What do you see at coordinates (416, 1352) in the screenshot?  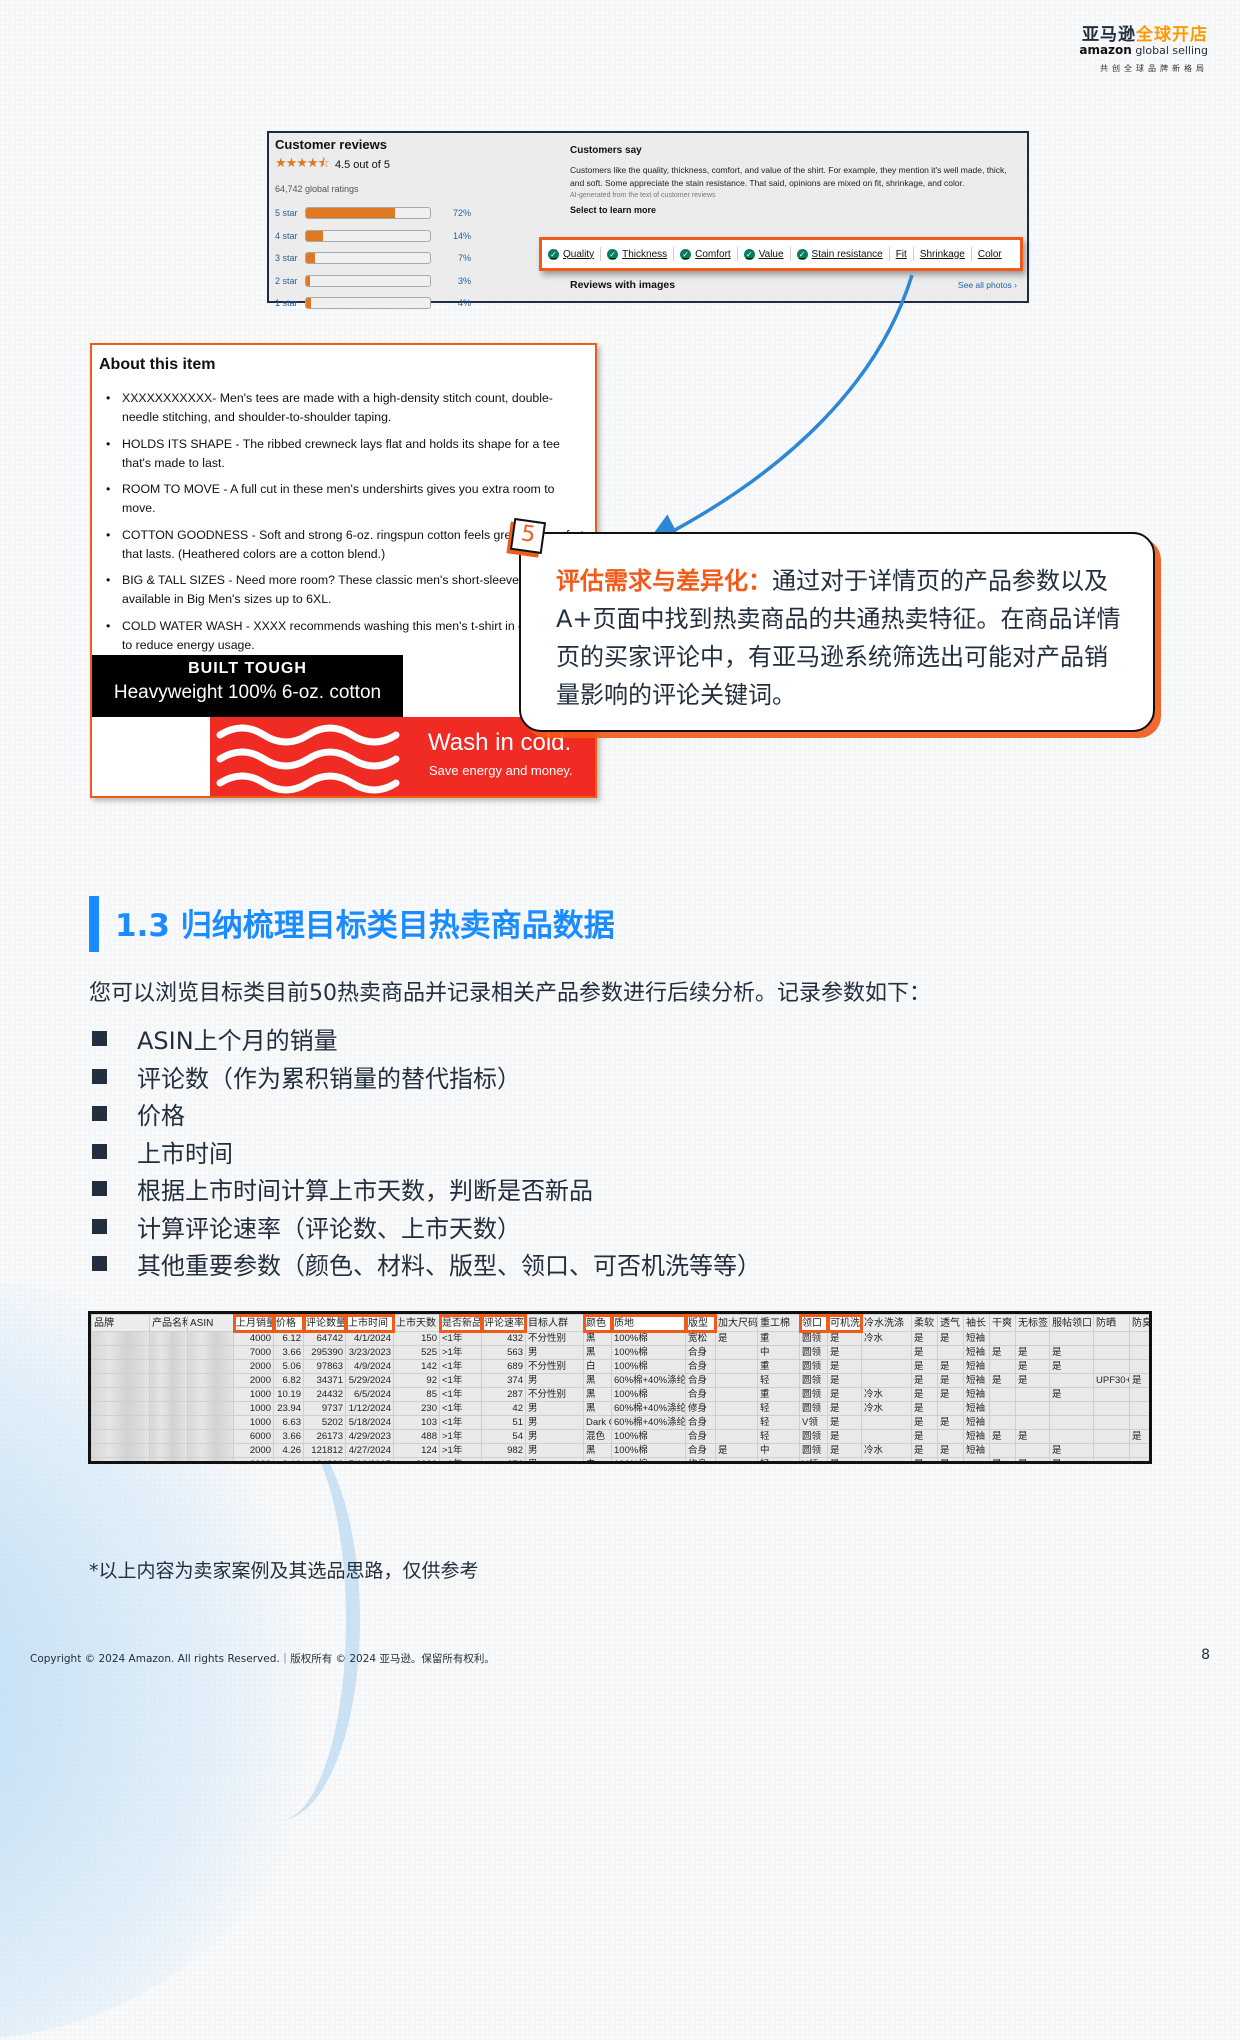 I see `table-cell: 525` at bounding box center [416, 1352].